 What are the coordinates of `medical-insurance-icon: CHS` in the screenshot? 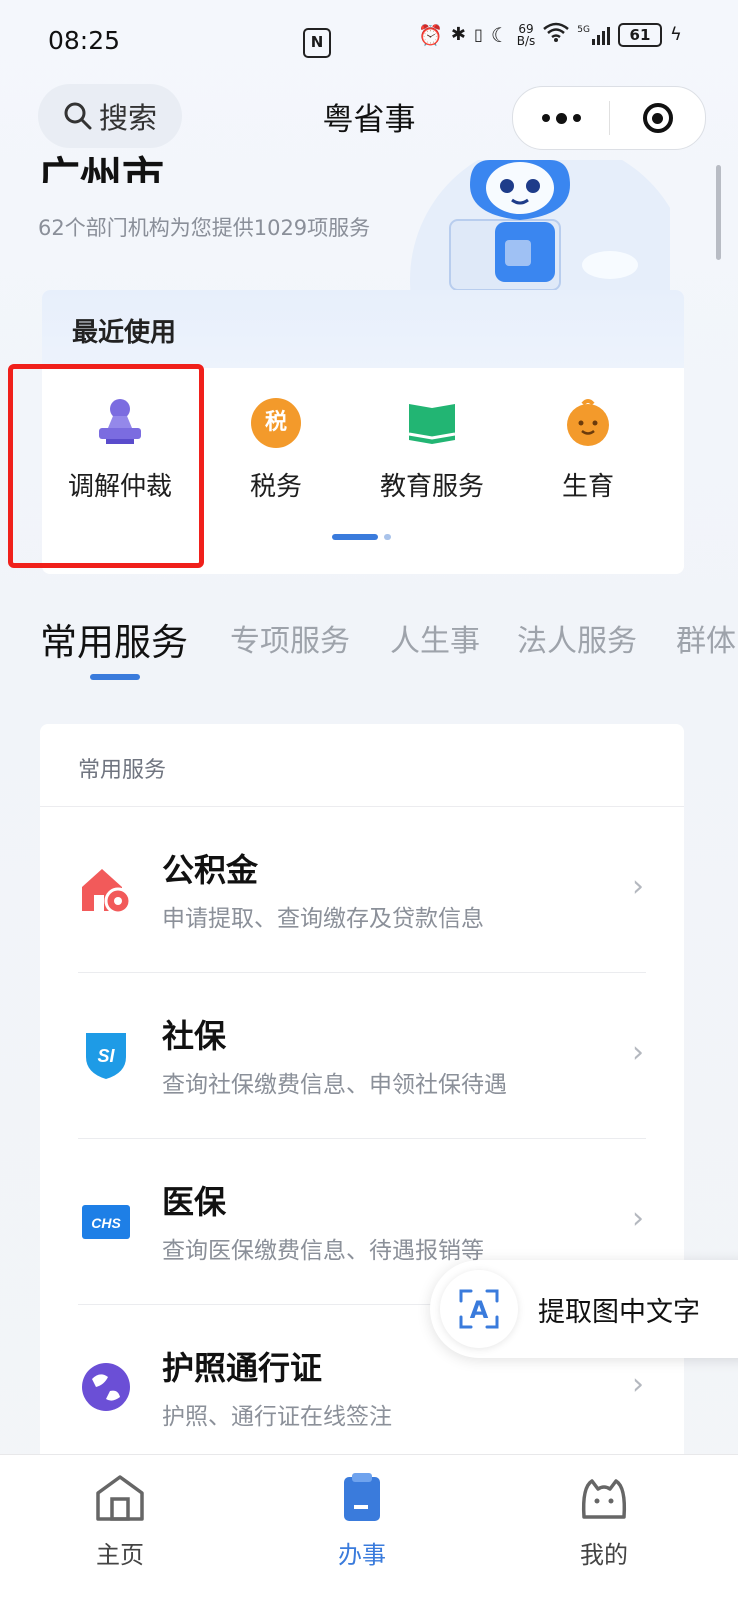 It's located at (106, 1222).